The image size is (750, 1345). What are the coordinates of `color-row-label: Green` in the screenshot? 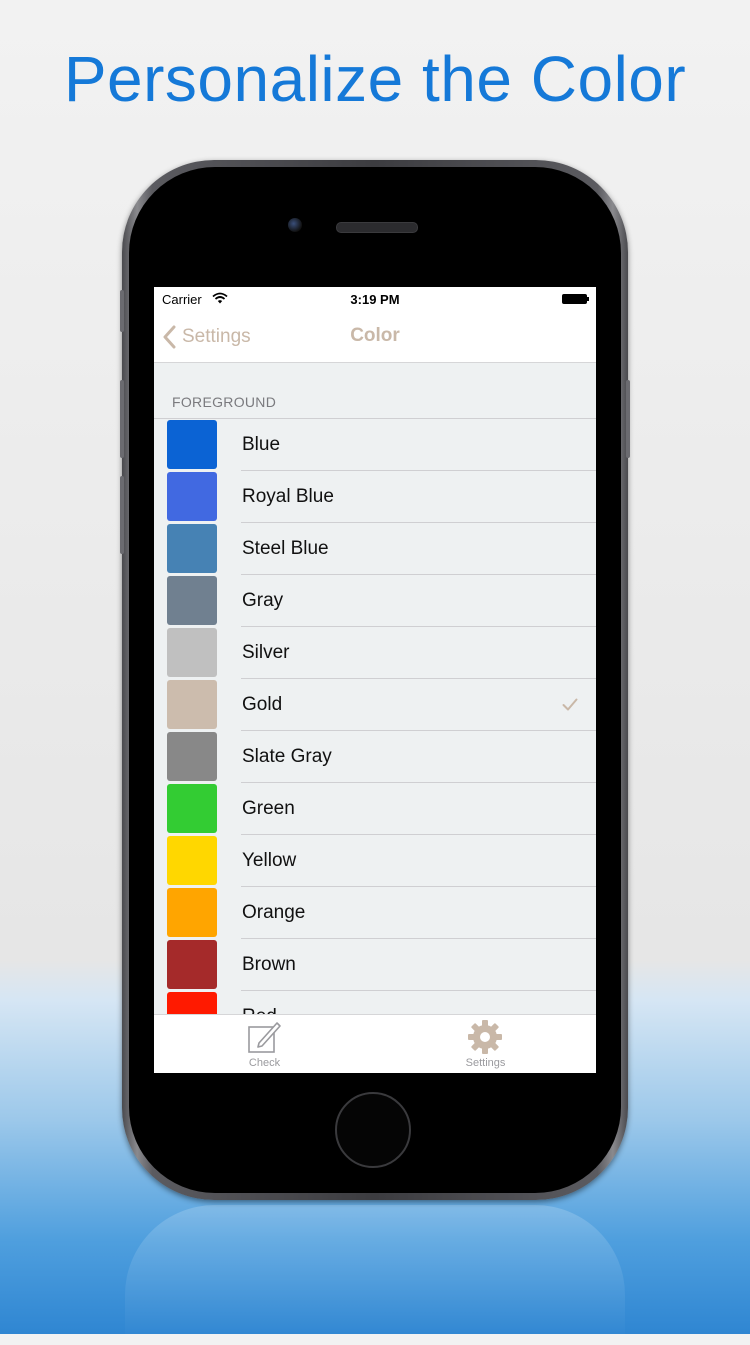 It's located at (268, 808).